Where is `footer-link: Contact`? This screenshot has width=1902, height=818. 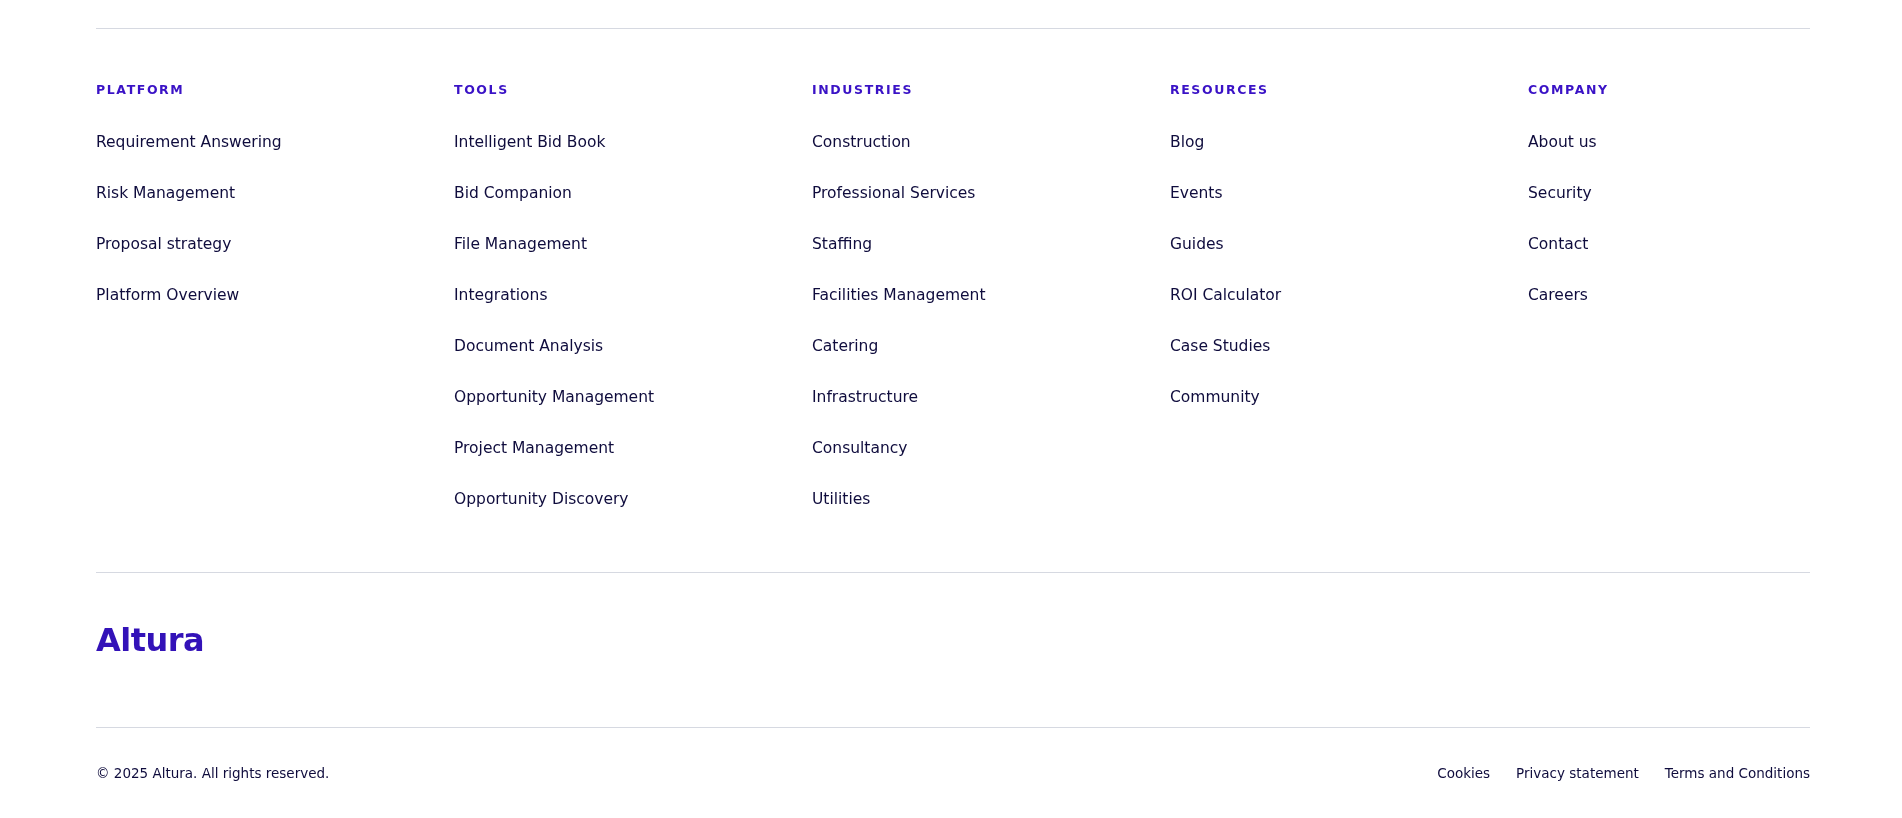
footer-link: Contact is located at coordinates (1558, 244).